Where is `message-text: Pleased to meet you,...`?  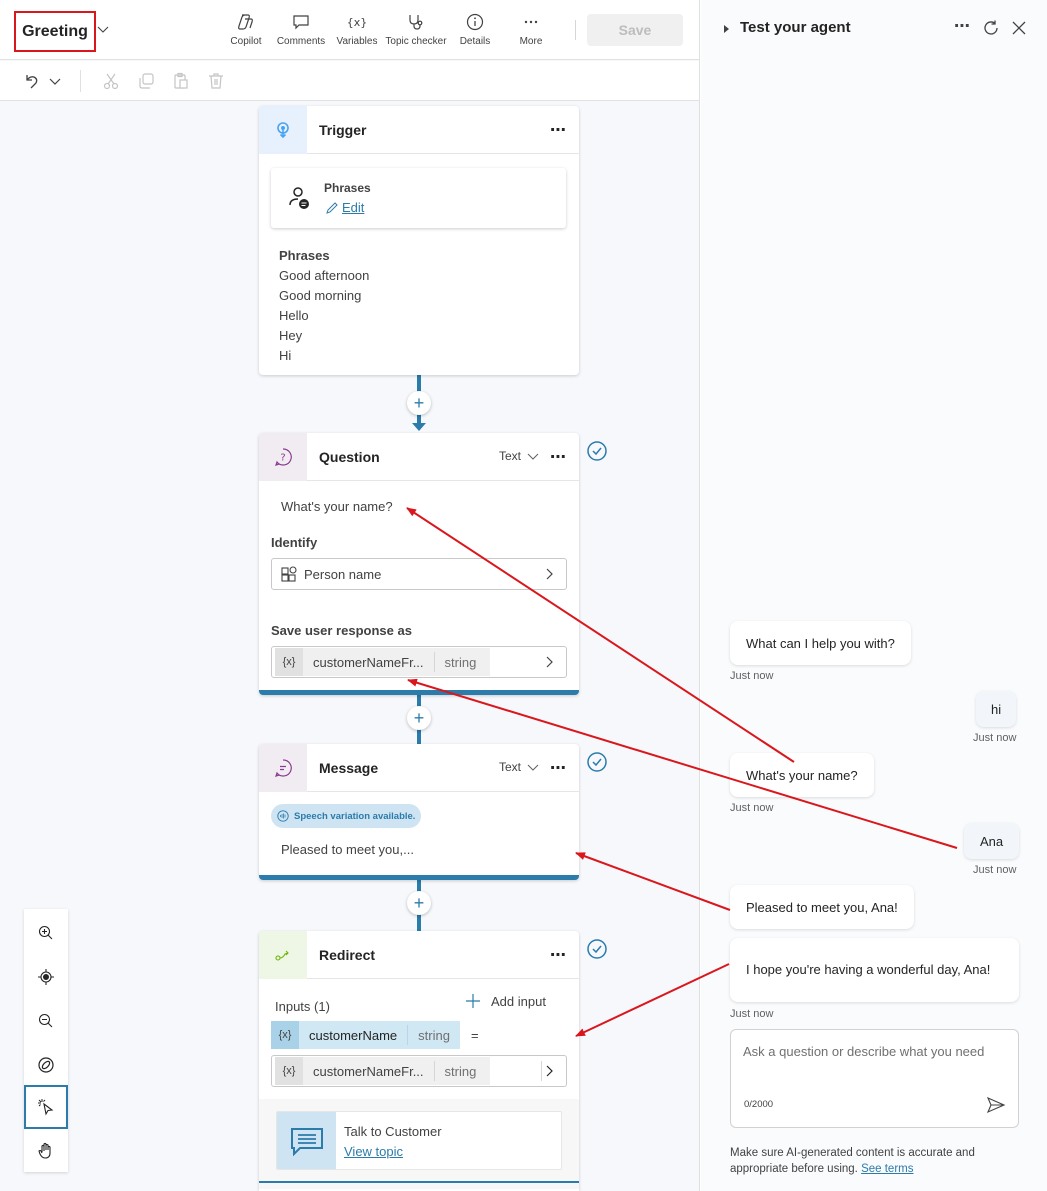 message-text: Pleased to meet you,... is located at coordinates (347, 849).